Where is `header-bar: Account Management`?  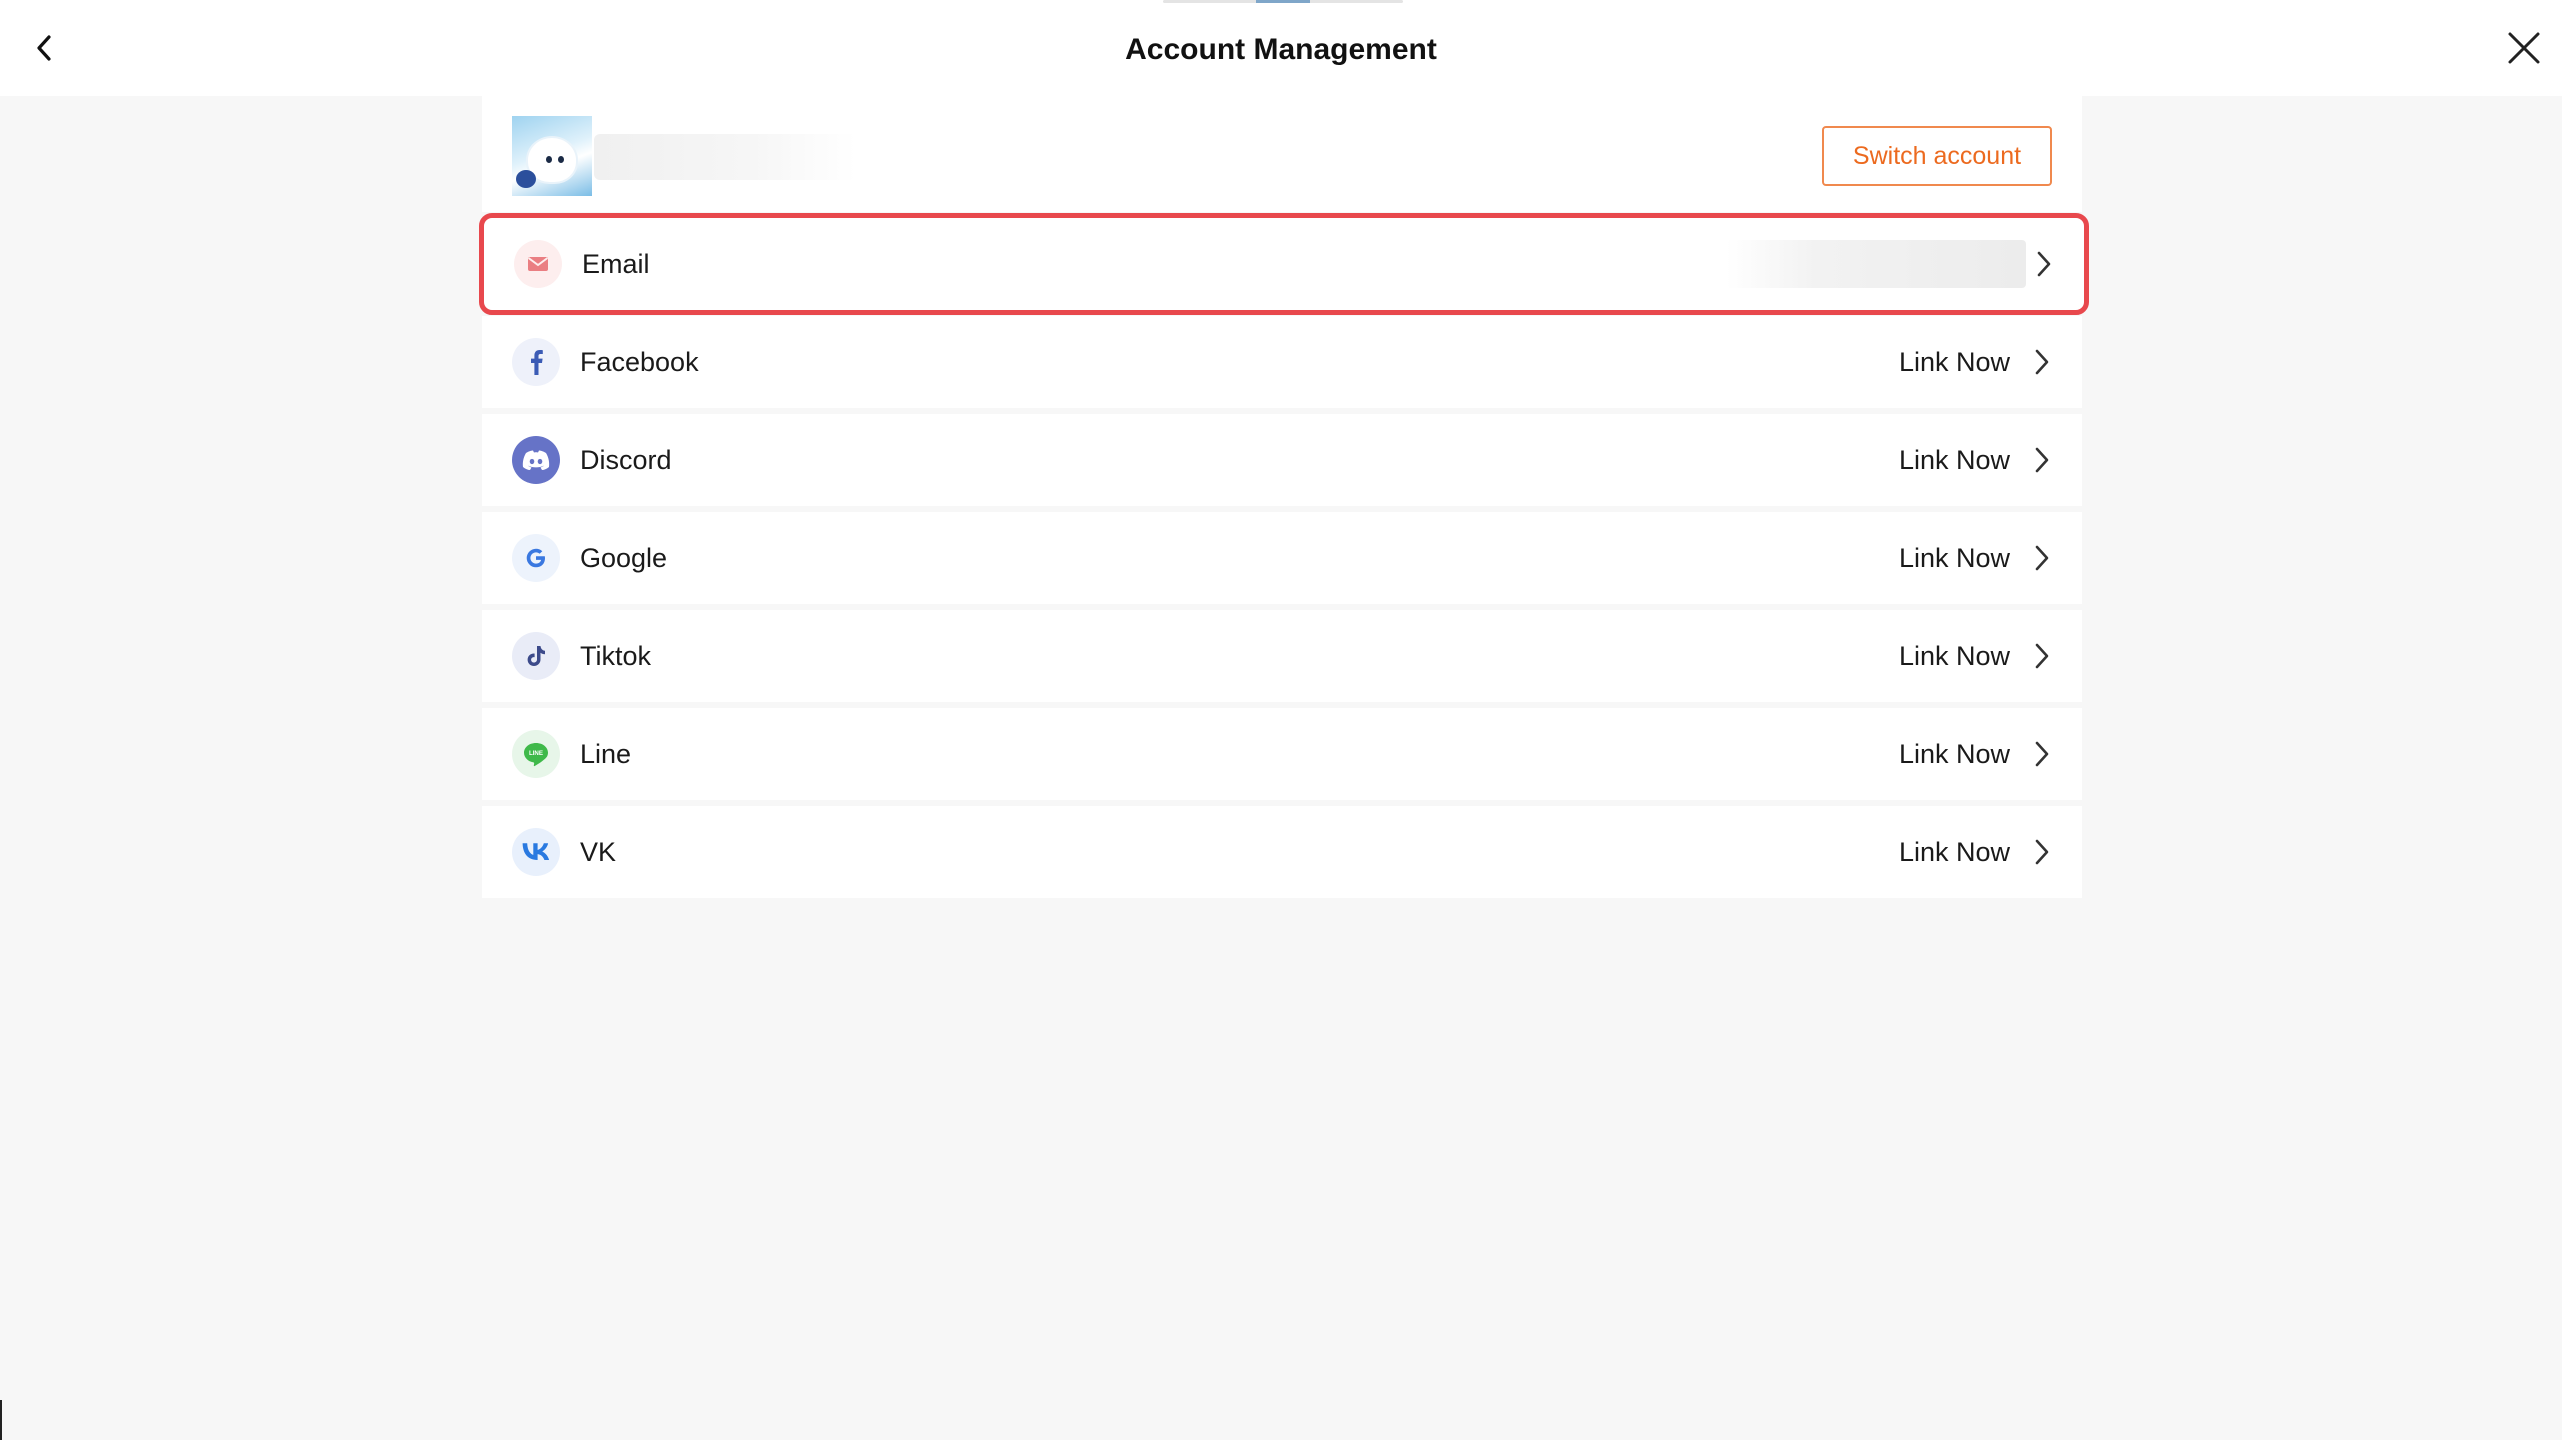
header-bar: Account Management is located at coordinates (1281, 48).